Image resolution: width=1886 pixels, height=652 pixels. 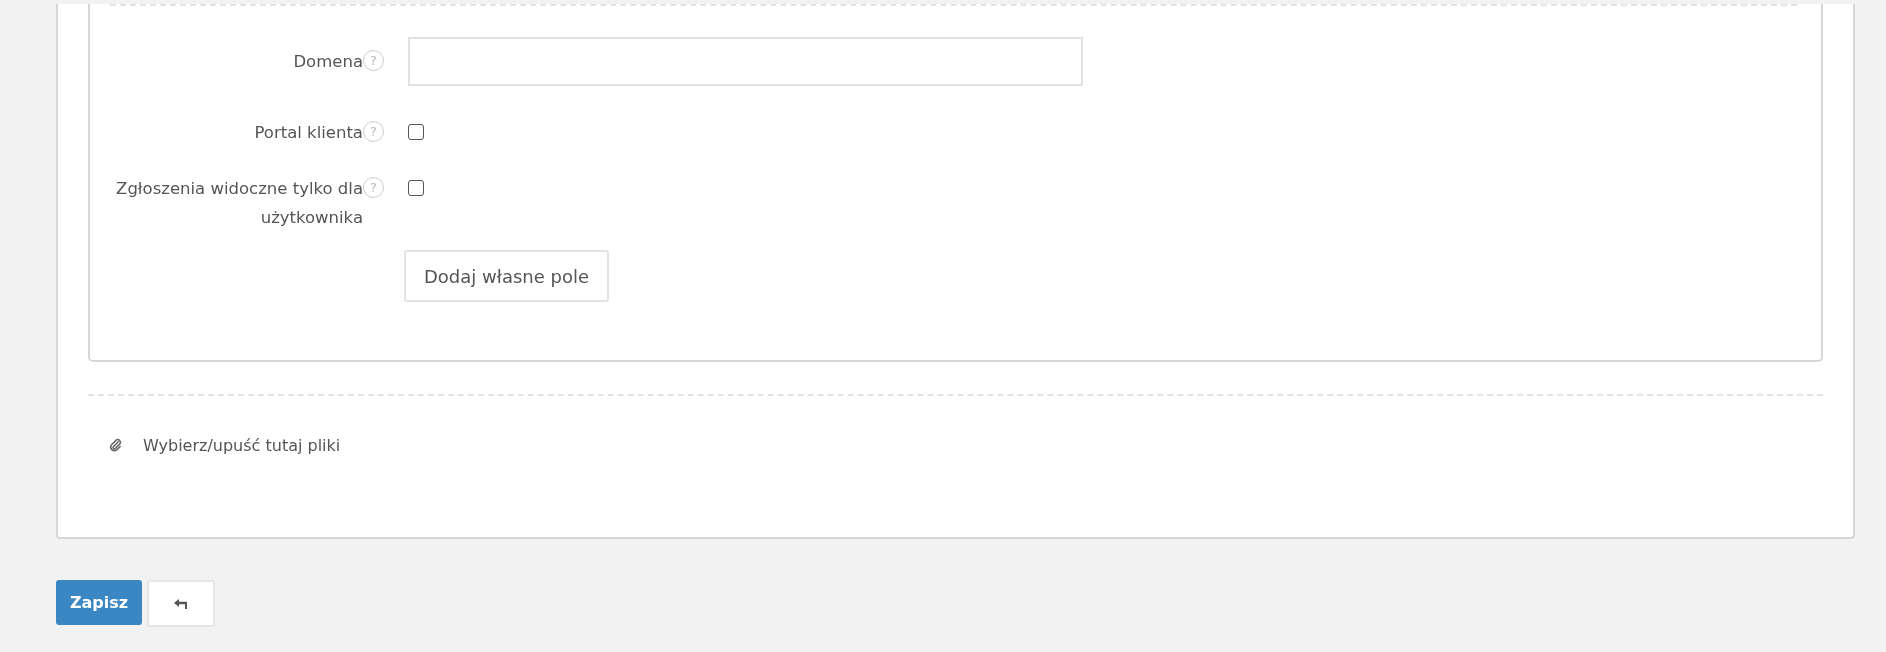 I want to click on field-label: Portal klienta, so click(x=308, y=133).